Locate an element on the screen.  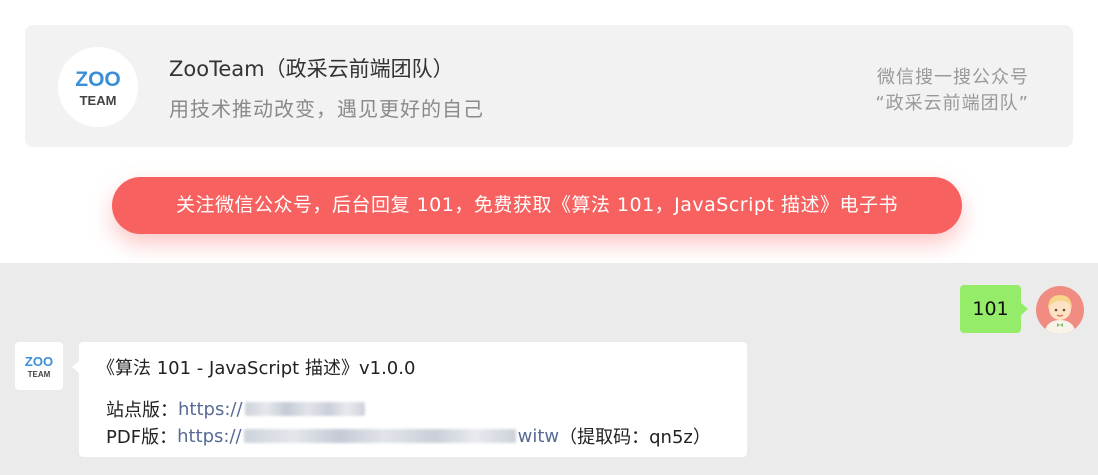
extraction-code: （提取码：qn5z） is located at coordinates (635, 437).